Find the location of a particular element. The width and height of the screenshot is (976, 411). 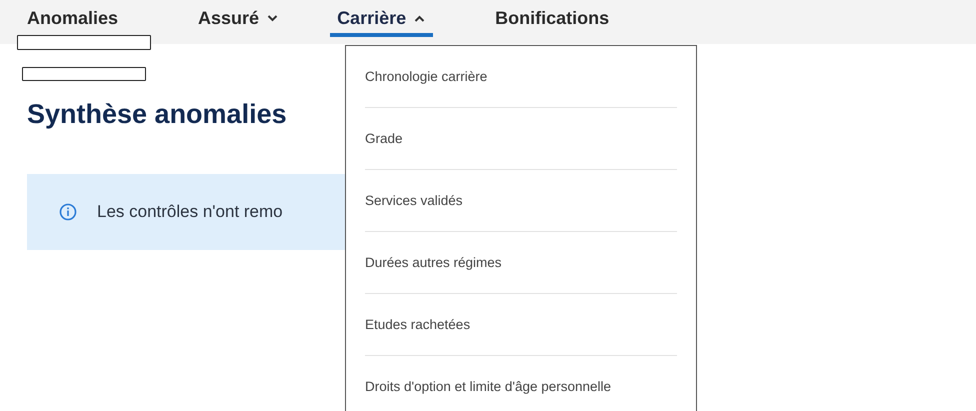

menu-item: Durées autres régimes is located at coordinates (433, 262).